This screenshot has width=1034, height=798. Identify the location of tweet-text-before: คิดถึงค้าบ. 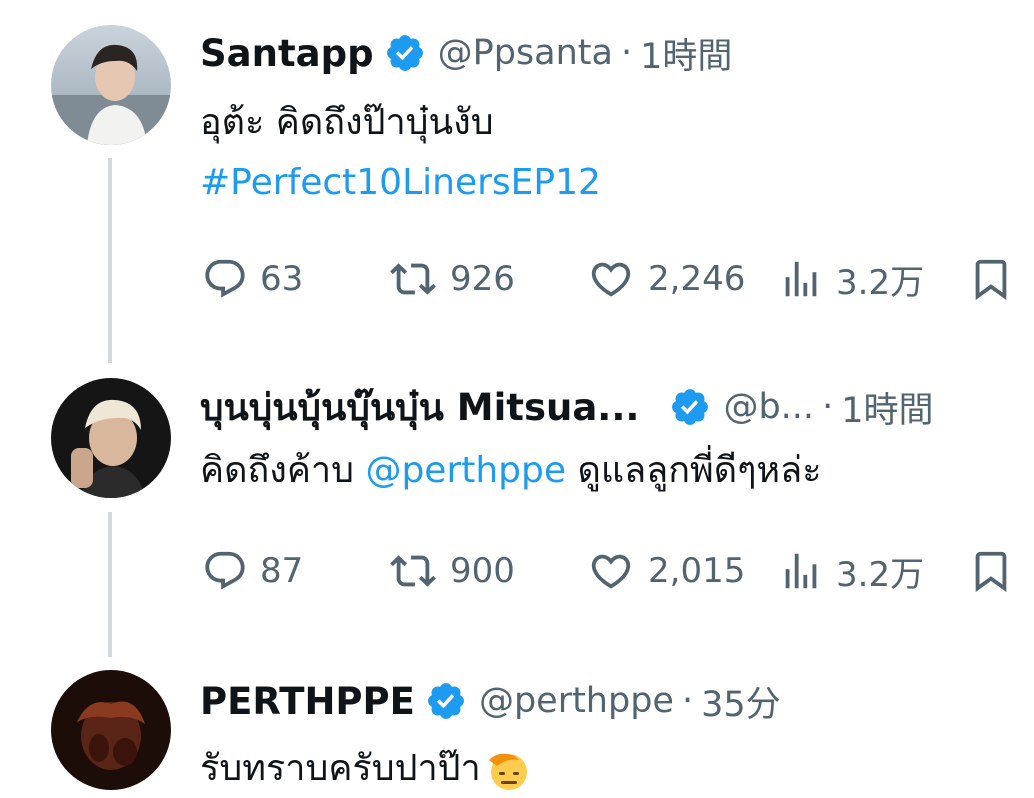
(277, 470).